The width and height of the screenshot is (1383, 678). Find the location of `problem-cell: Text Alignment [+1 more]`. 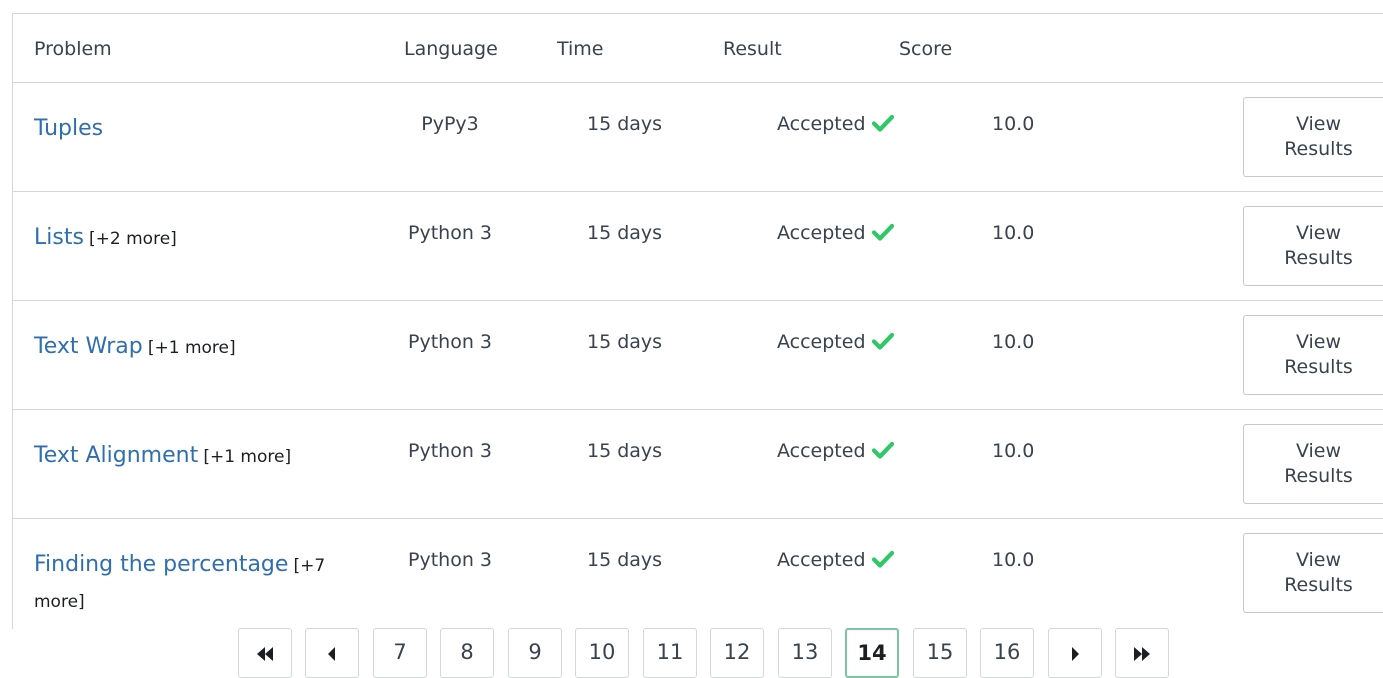

problem-cell: Text Alignment [+1 more] is located at coordinates (184, 456).